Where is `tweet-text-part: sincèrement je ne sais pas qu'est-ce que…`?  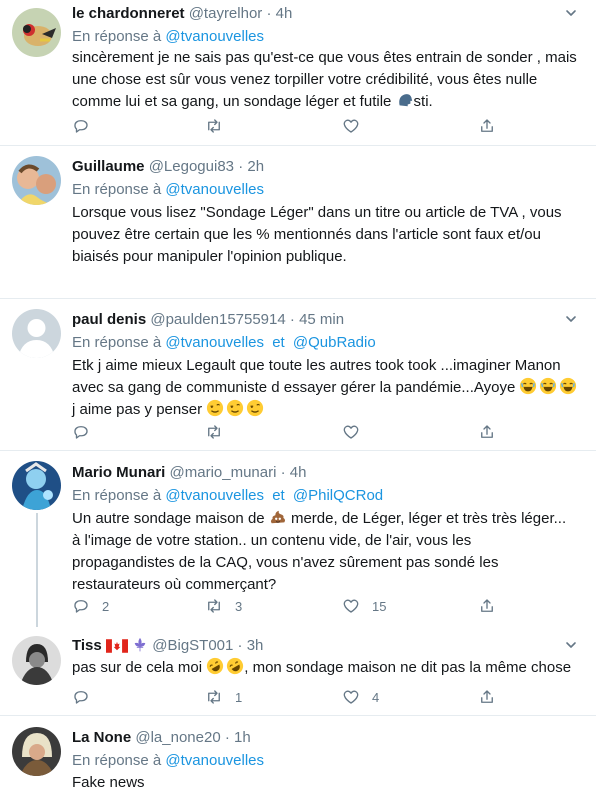 tweet-text-part: sincèrement je ne sais pas qu'est-ce que… is located at coordinates (324, 79).